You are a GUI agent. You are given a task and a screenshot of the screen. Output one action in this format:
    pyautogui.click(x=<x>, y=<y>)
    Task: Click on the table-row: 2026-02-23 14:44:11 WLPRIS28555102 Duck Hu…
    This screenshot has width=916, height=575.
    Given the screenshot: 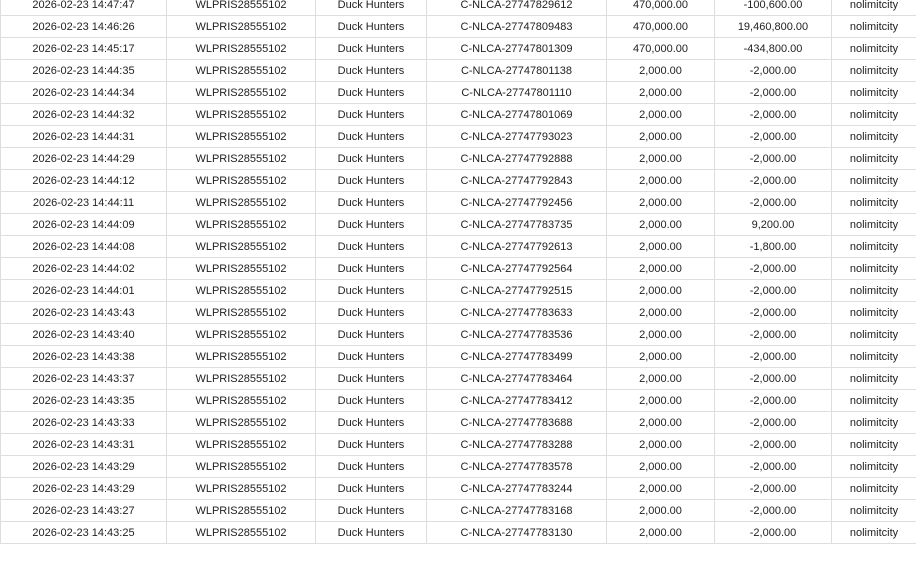 What is the action you would take?
    pyautogui.click(x=458, y=202)
    